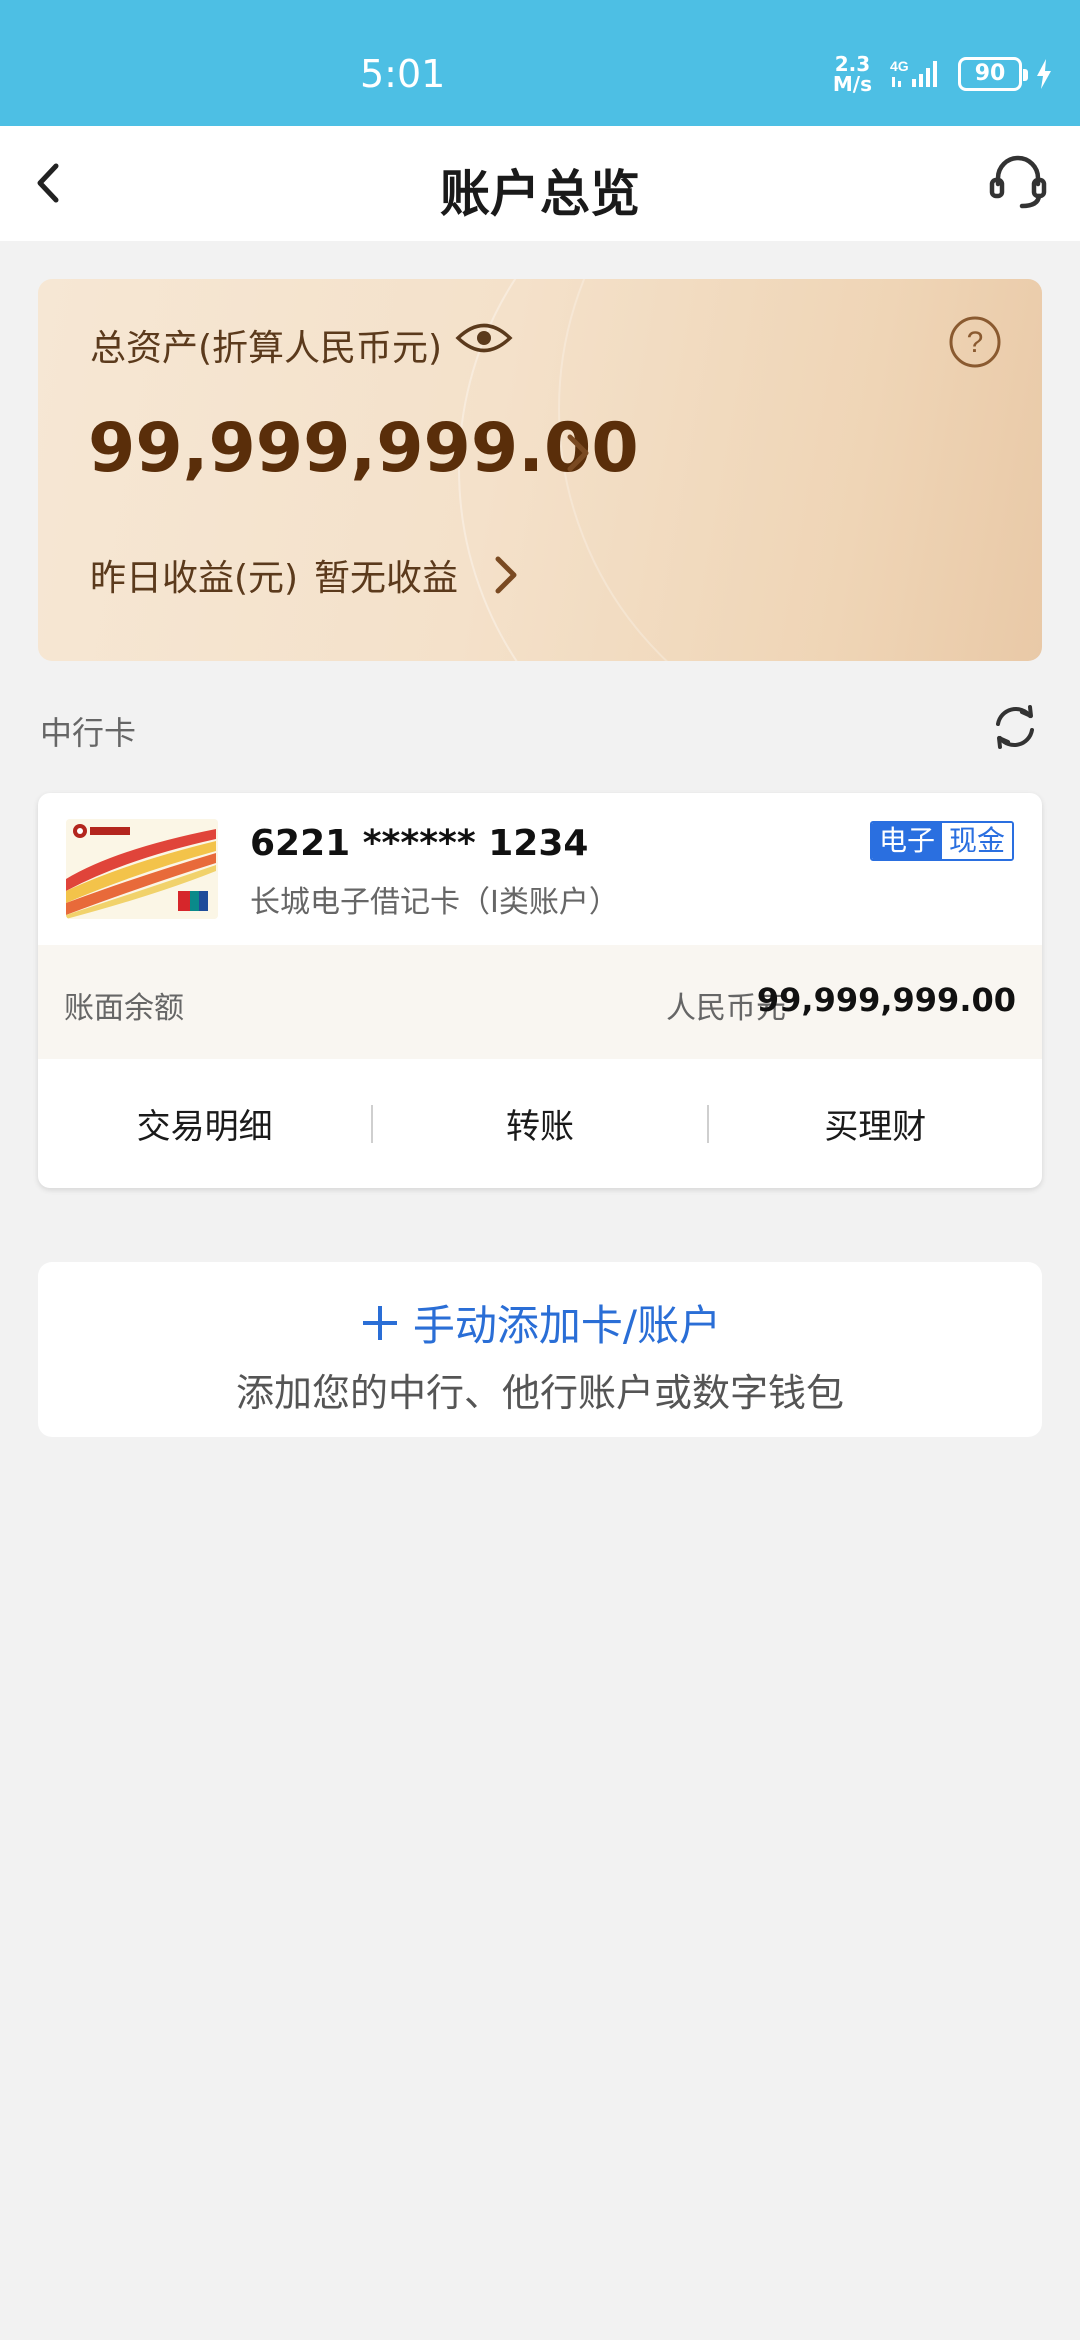 The height and width of the screenshot is (2340, 1080). I want to click on e-cash-badge-right: 现金, so click(976, 841).